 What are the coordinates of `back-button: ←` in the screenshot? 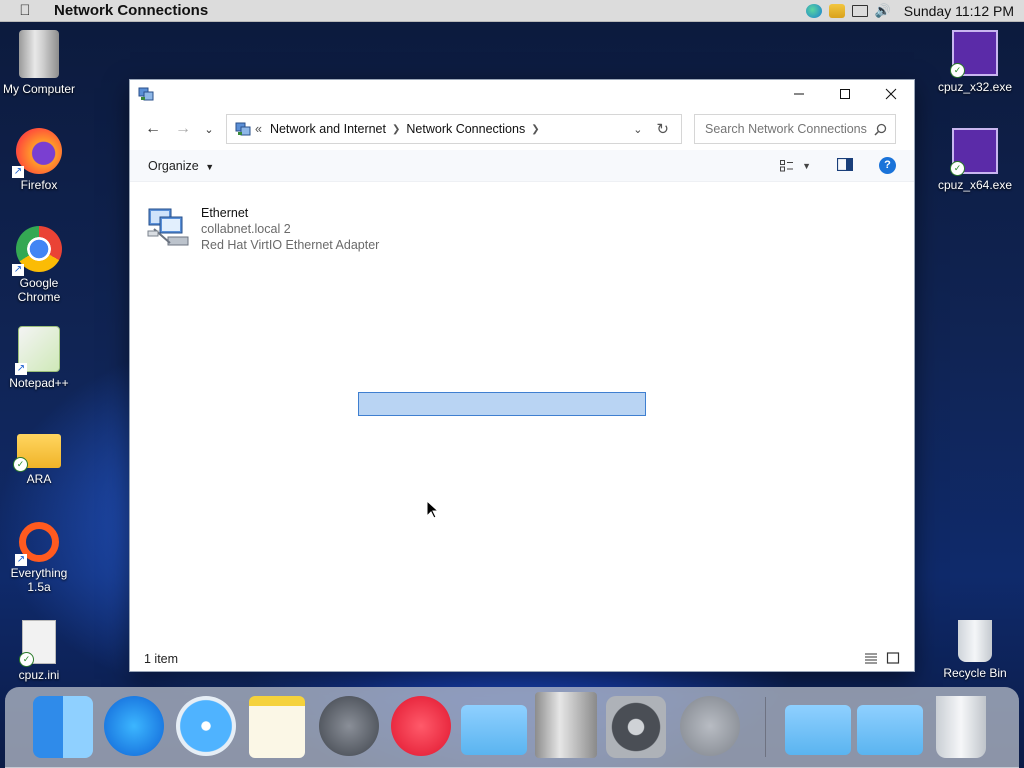 It's located at (153, 129).